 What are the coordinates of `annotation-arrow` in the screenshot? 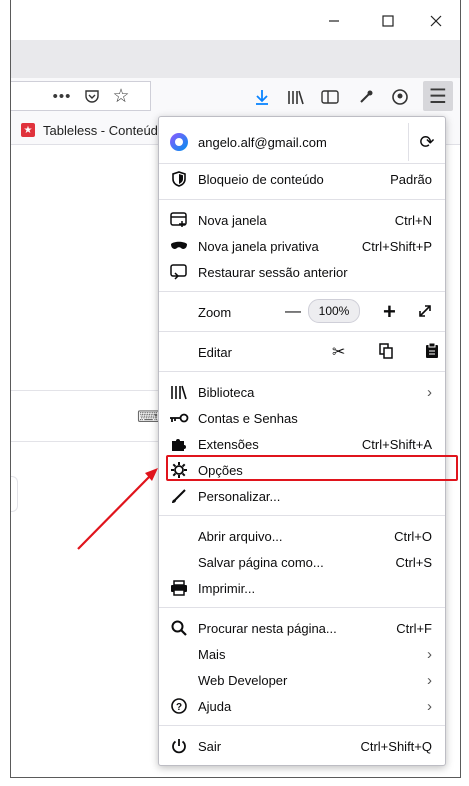 It's located at (117, 509).